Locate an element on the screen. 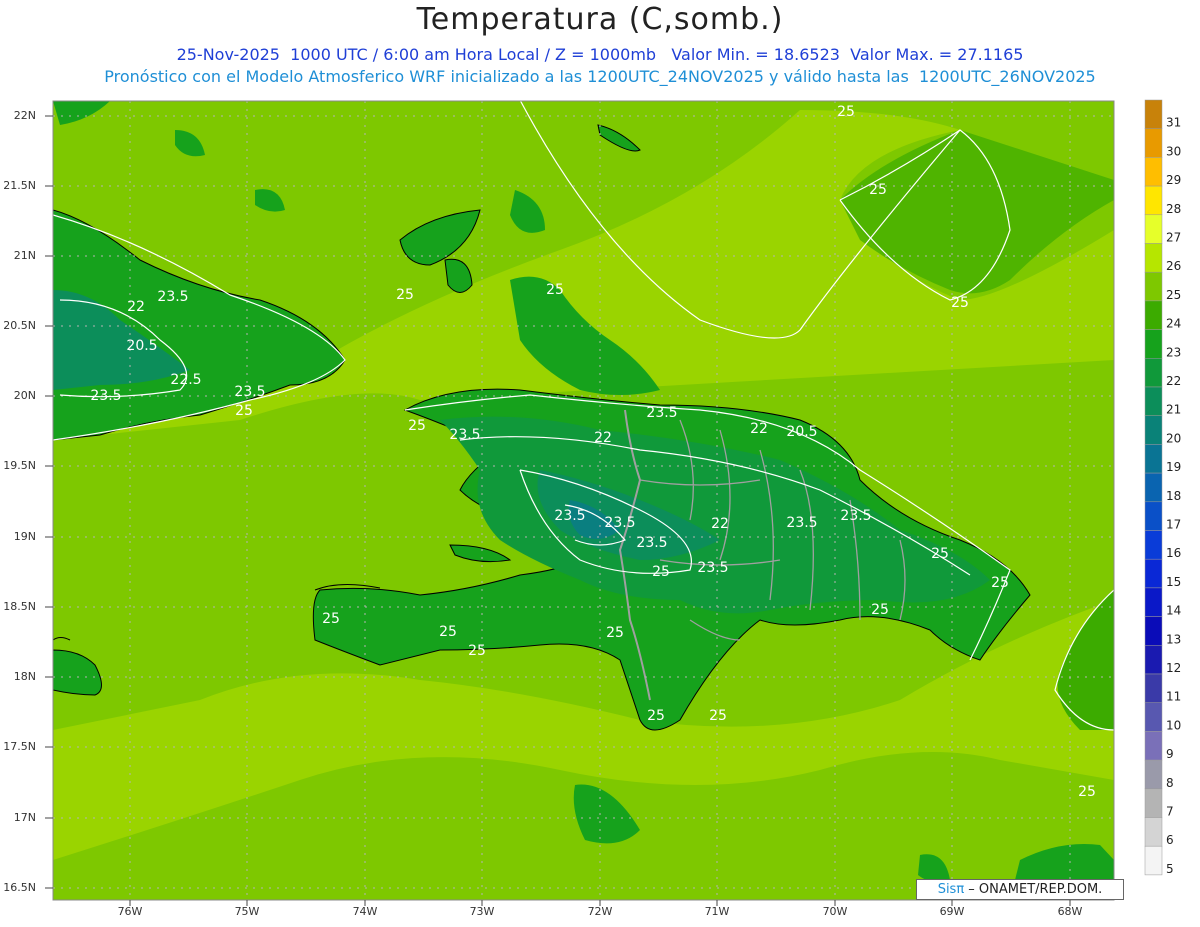 Image resolution: width=1200 pixels, height=927 pixels. legend-label: 27 is located at coordinates (1173, 238).